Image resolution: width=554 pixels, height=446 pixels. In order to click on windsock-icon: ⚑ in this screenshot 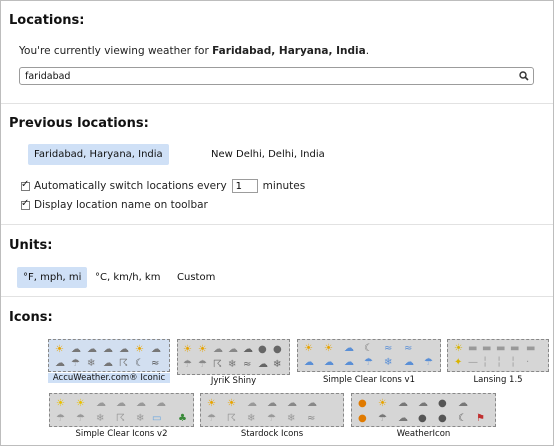, I will do `click(480, 418)`.